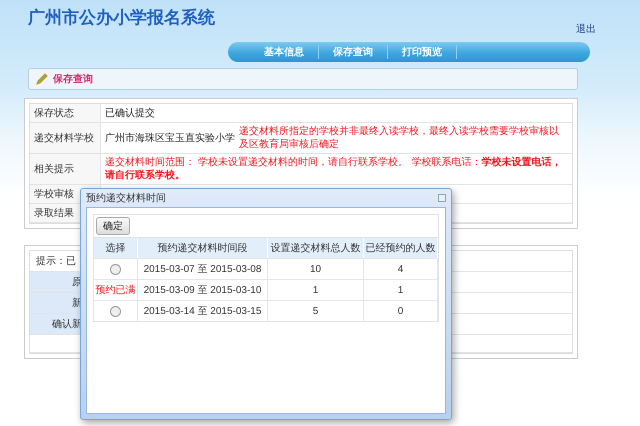 The height and width of the screenshot is (426, 640). What do you see at coordinates (316, 248) in the screenshot?
I see `column-header: 设置递交材料总人数` at bounding box center [316, 248].